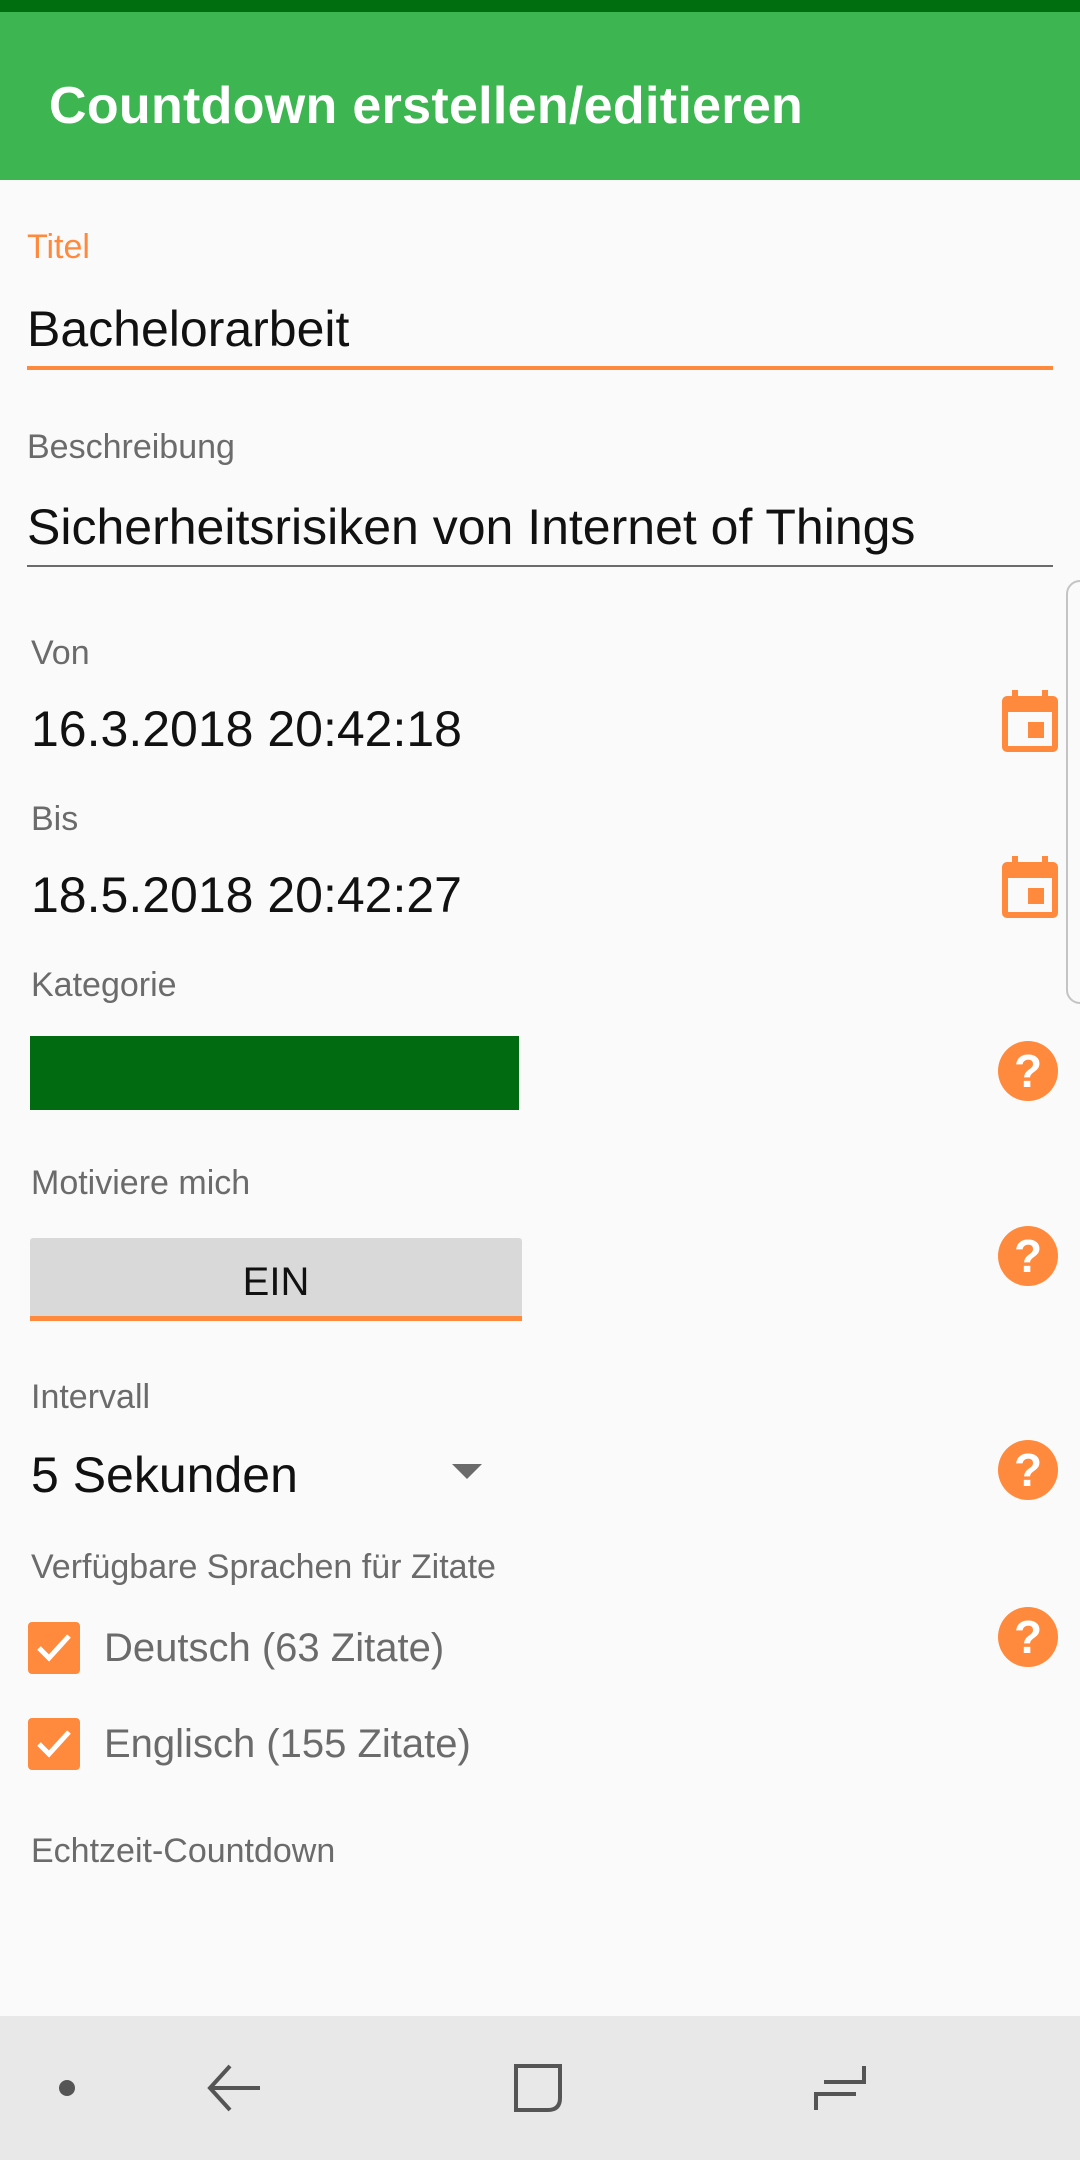 The width and height of the screenshot is (1080, 2160). I want to click on category-label: Kategorie, so click(104, 985).